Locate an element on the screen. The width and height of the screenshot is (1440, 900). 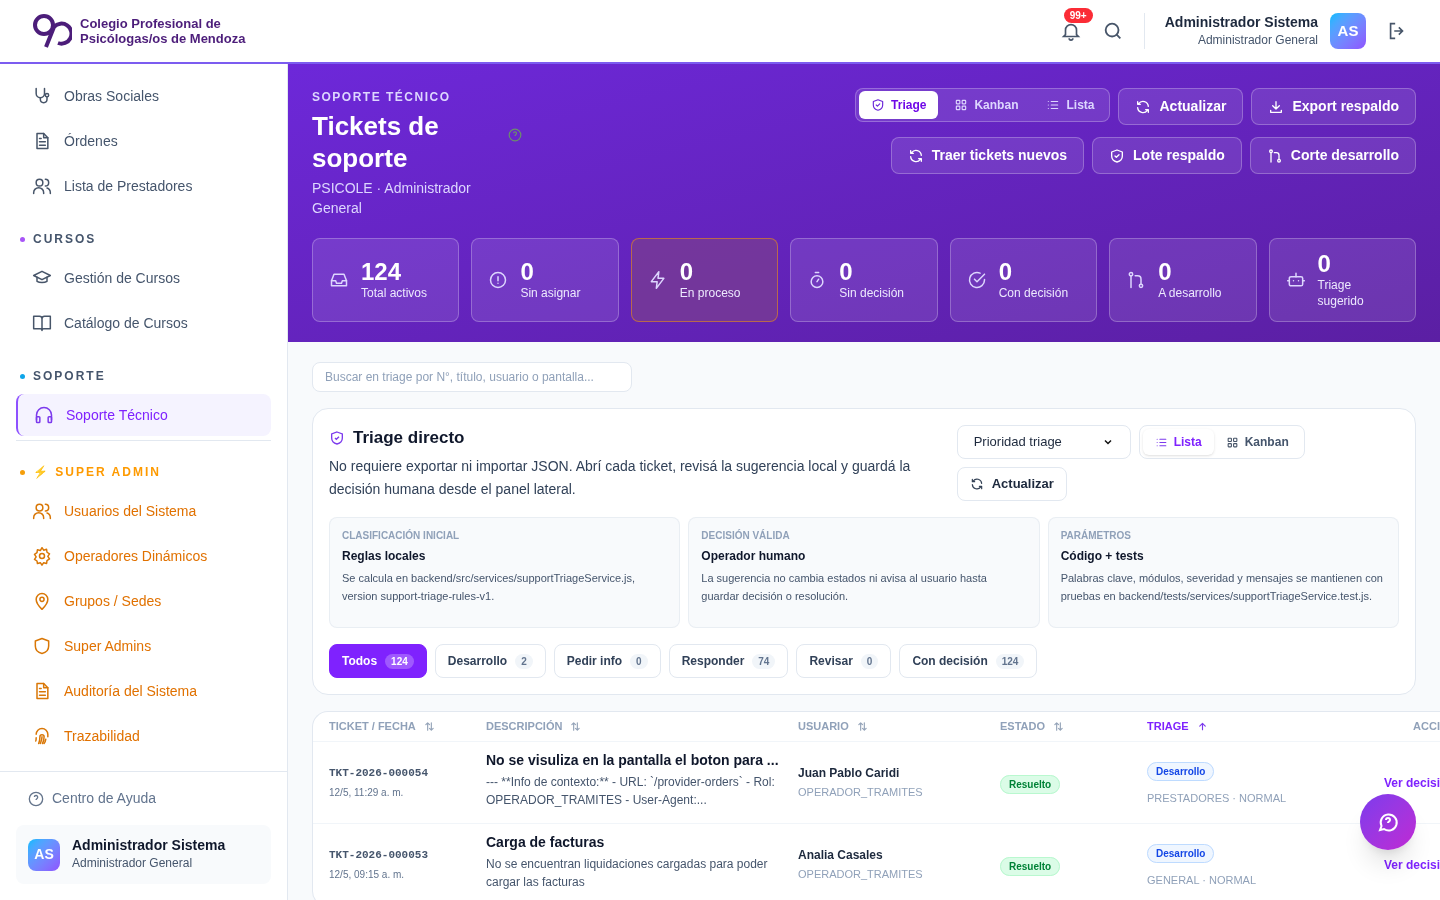
layout-tab: Lista is located at coordinates (1178, 442).